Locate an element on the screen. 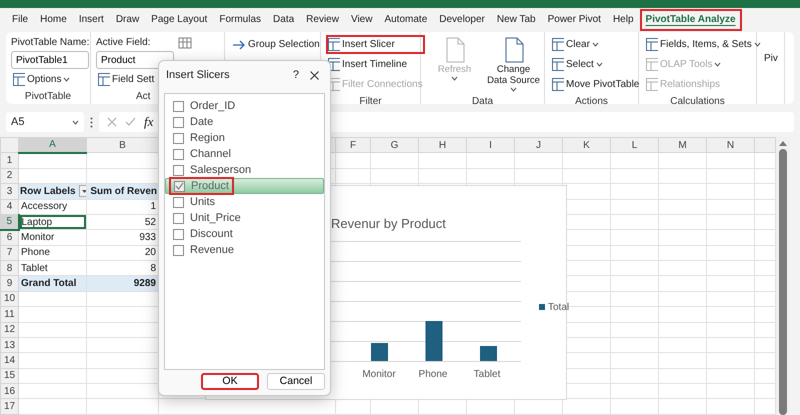 This screenshot has height=415, width=800. column-header: J is located at coordinates (538, 145).